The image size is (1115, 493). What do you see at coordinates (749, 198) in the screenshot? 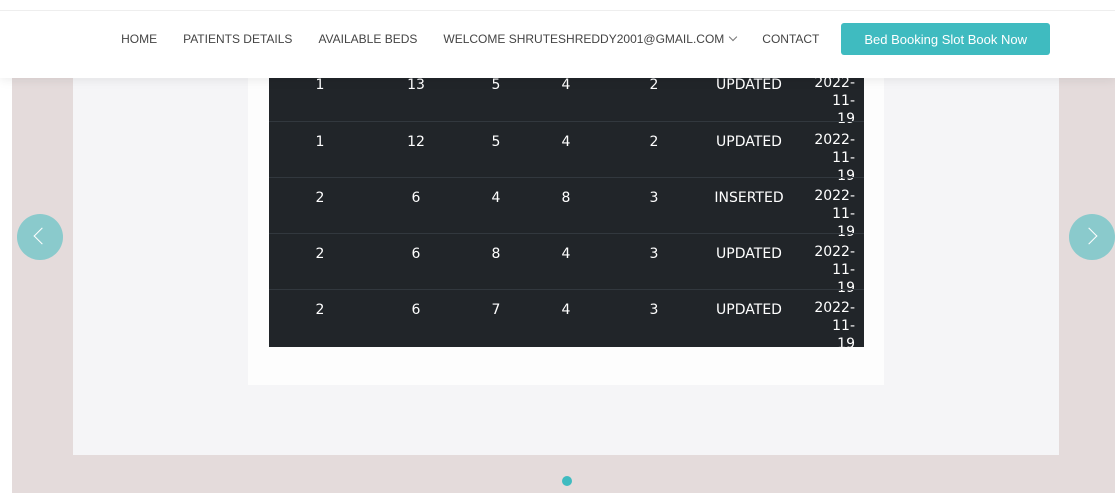
I see `table-cell: INSERTED` at bounding box center [749, 198].